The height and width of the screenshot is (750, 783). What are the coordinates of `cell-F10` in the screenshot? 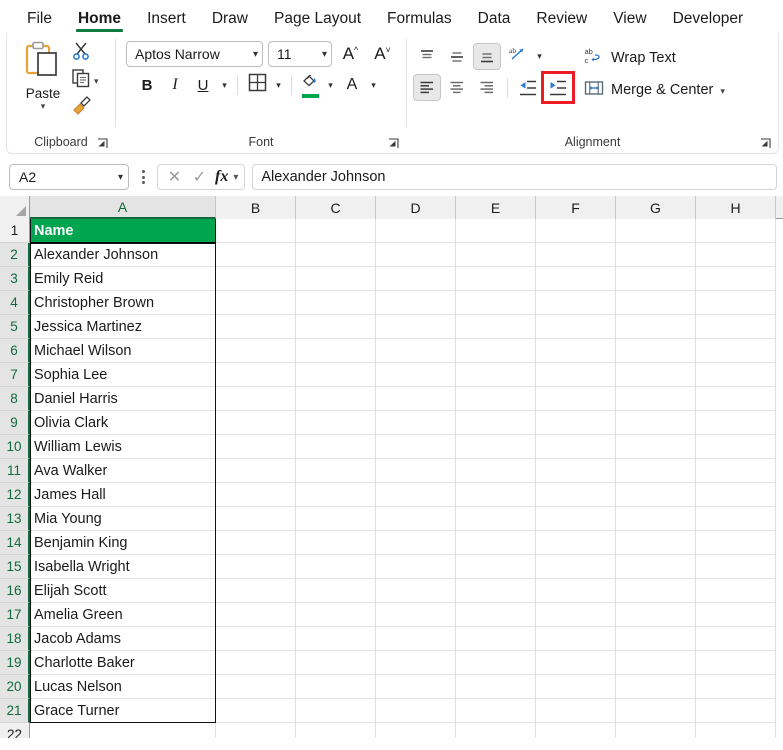 It's located at (576, 447).